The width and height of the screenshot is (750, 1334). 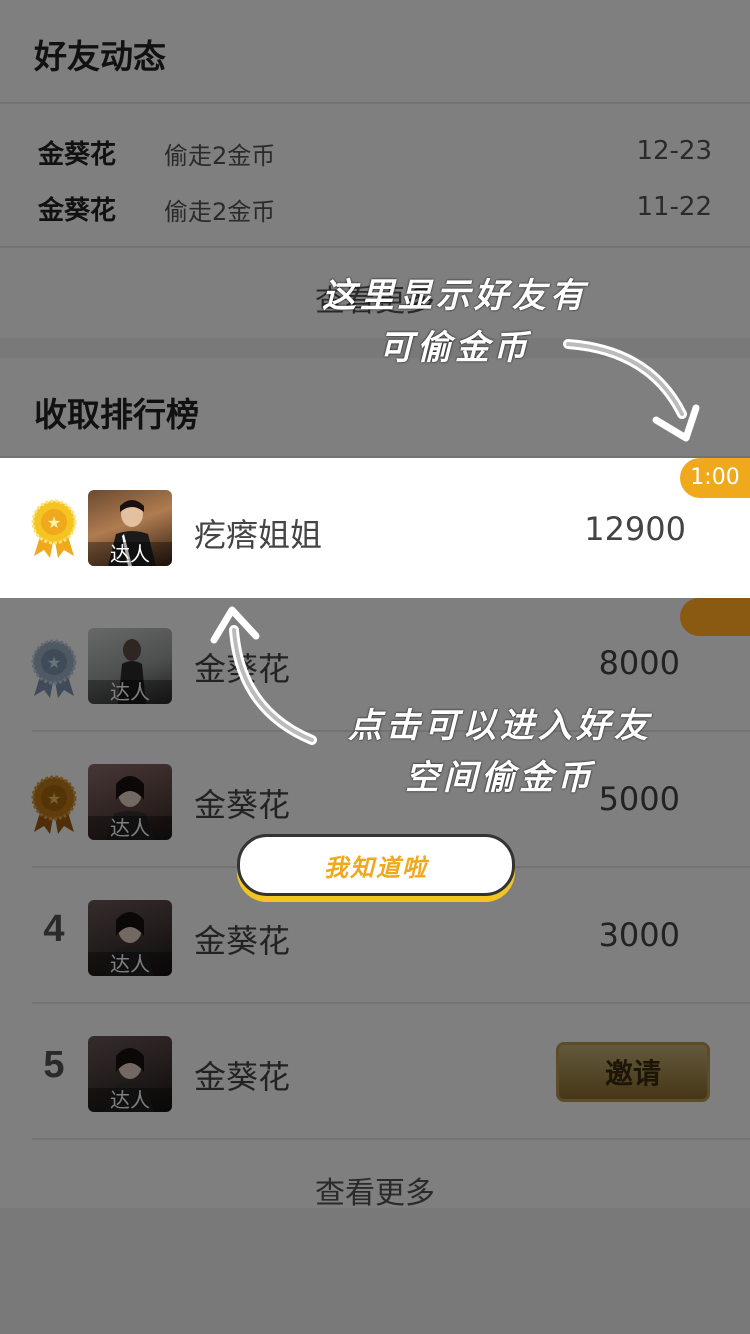 What do you see at coordinates (500, 726) in the screenshot?
I see `guide-hint-bottom-line1: 点击可以进入好友` at bounding box center [500, 726].